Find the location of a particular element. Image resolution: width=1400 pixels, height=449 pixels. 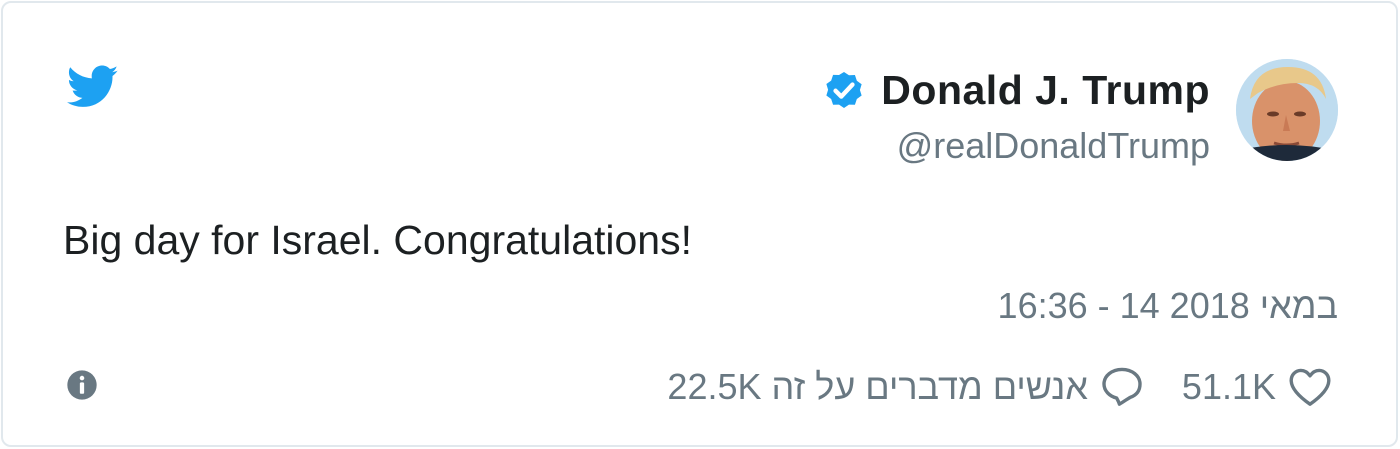

avatar is located at coordinates (1287, 110).